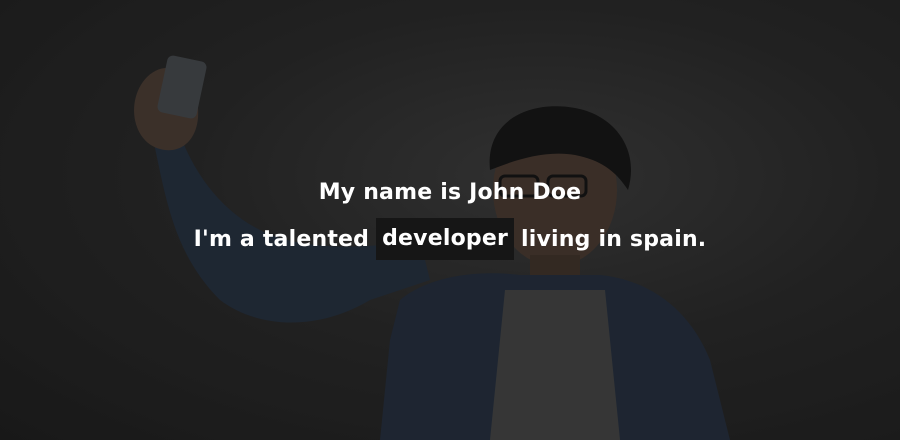 Image resolution: width=900 pixels, height=440 pixels. I want to click on tagline: I'm a talented developer living in spain., so click(450, 239).